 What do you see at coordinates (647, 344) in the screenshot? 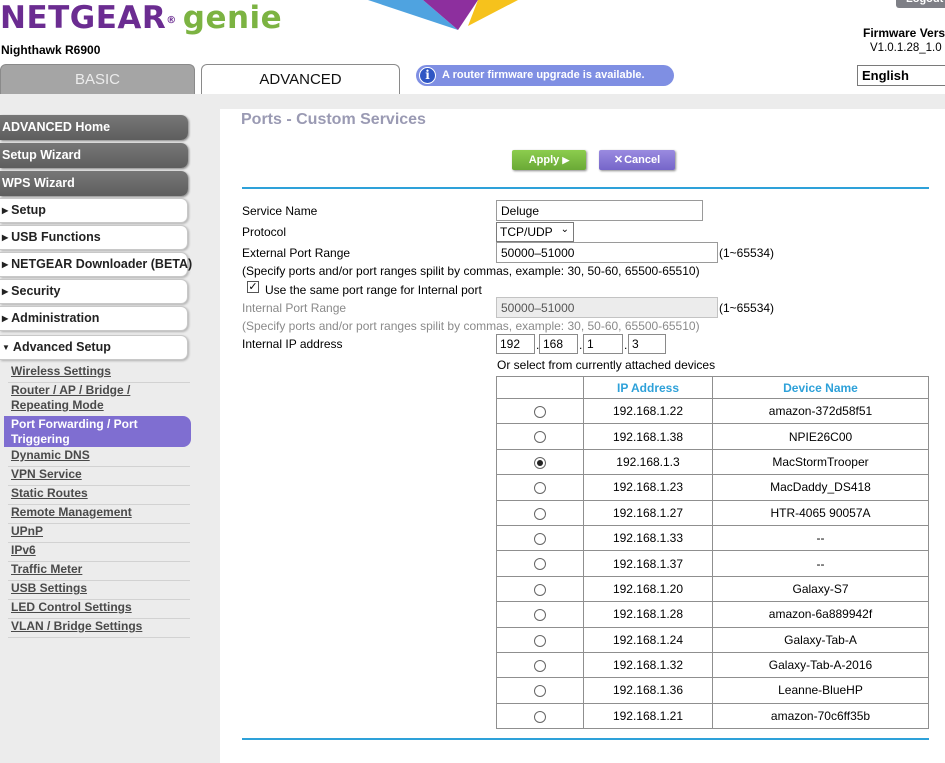
I see `ip-octet-4-input: 3` at bounding box center [647, 344].